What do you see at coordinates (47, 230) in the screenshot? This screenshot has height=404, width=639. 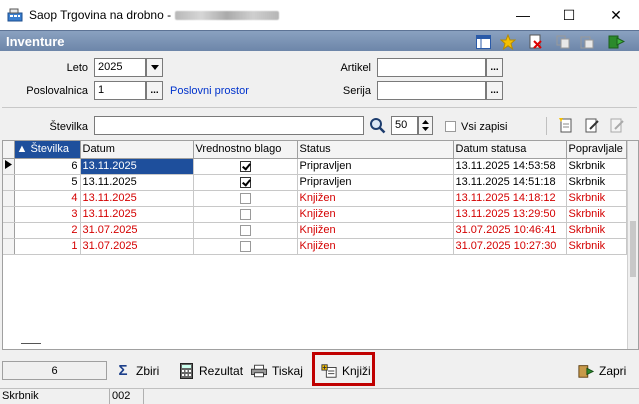 I see `cell-stevilka: 2` at bounding box center [47, 230].